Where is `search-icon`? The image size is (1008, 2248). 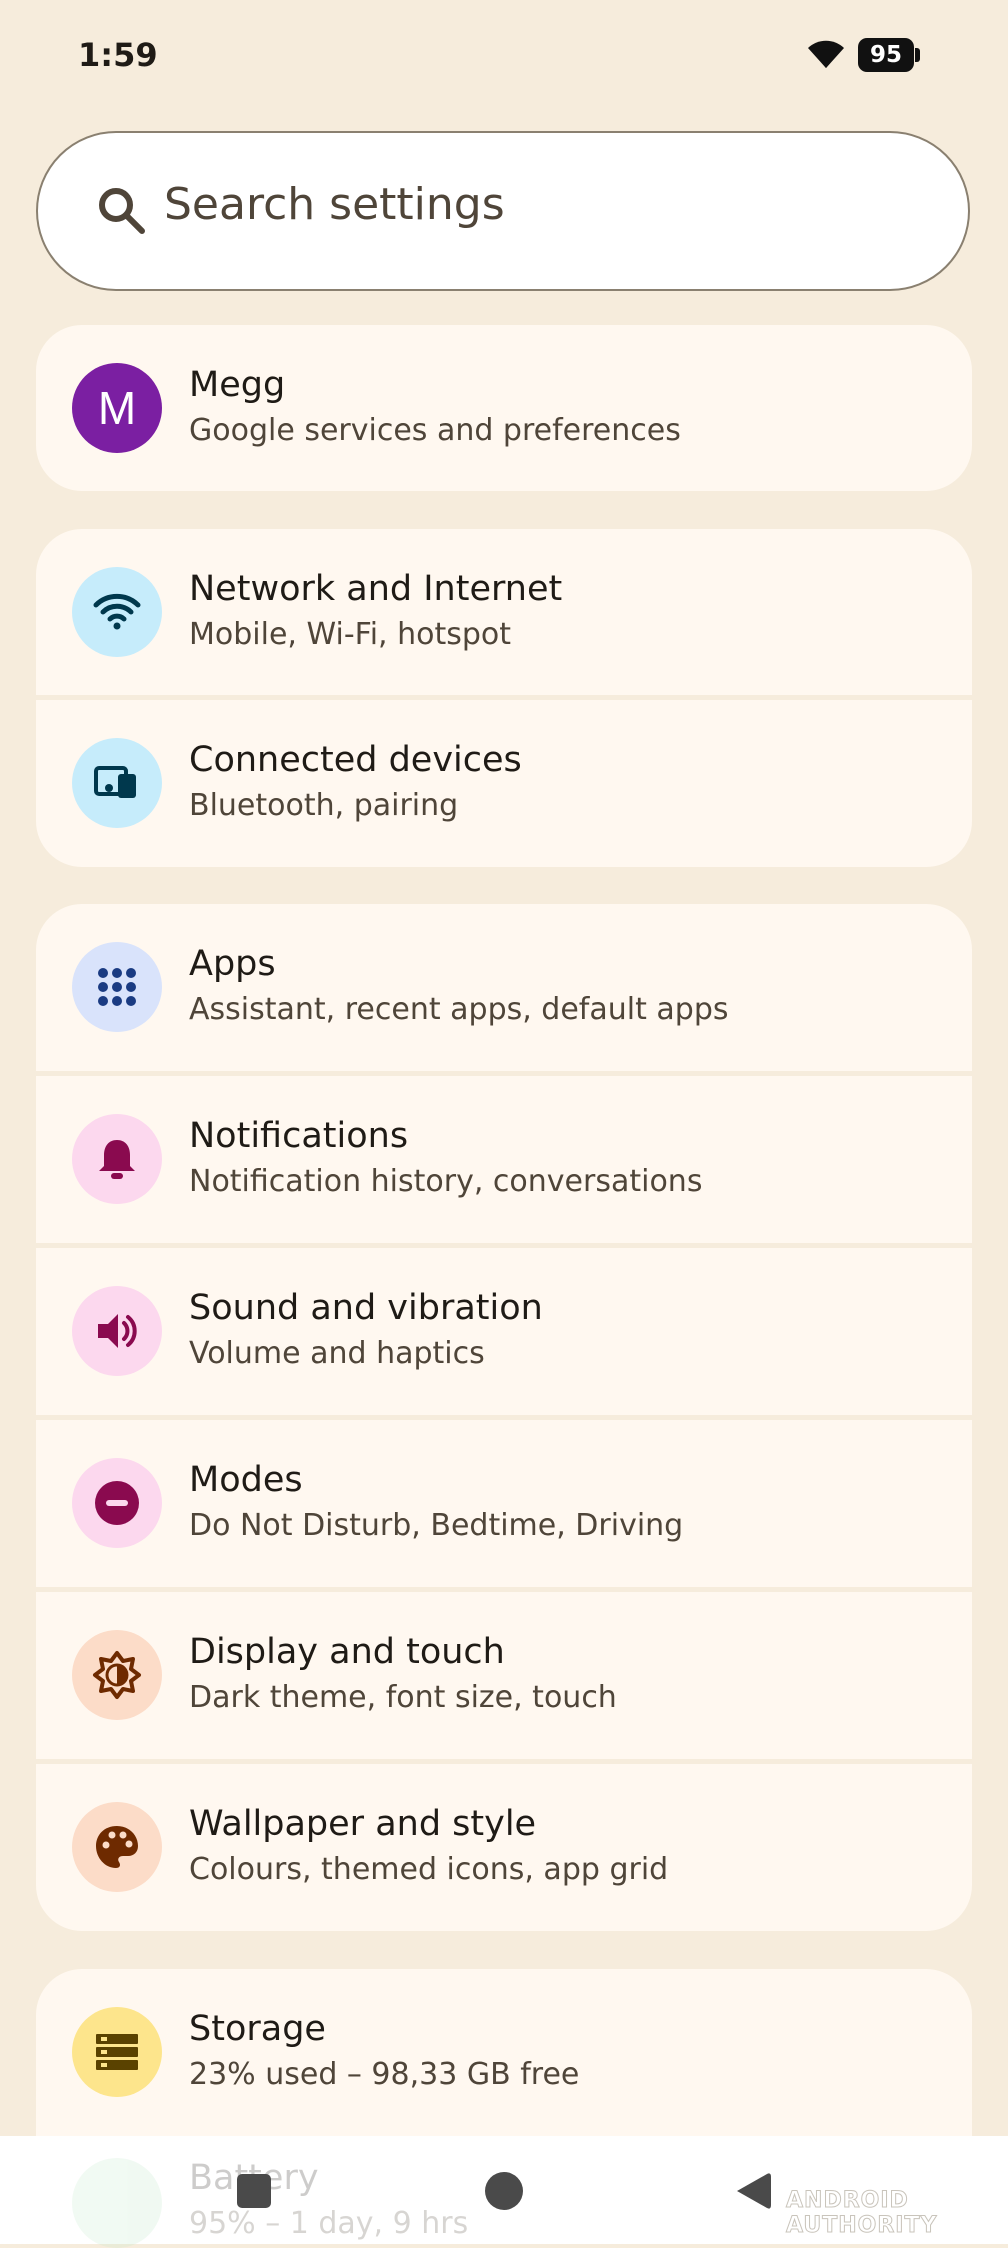
search-icon is located at coordinates (122, 211).